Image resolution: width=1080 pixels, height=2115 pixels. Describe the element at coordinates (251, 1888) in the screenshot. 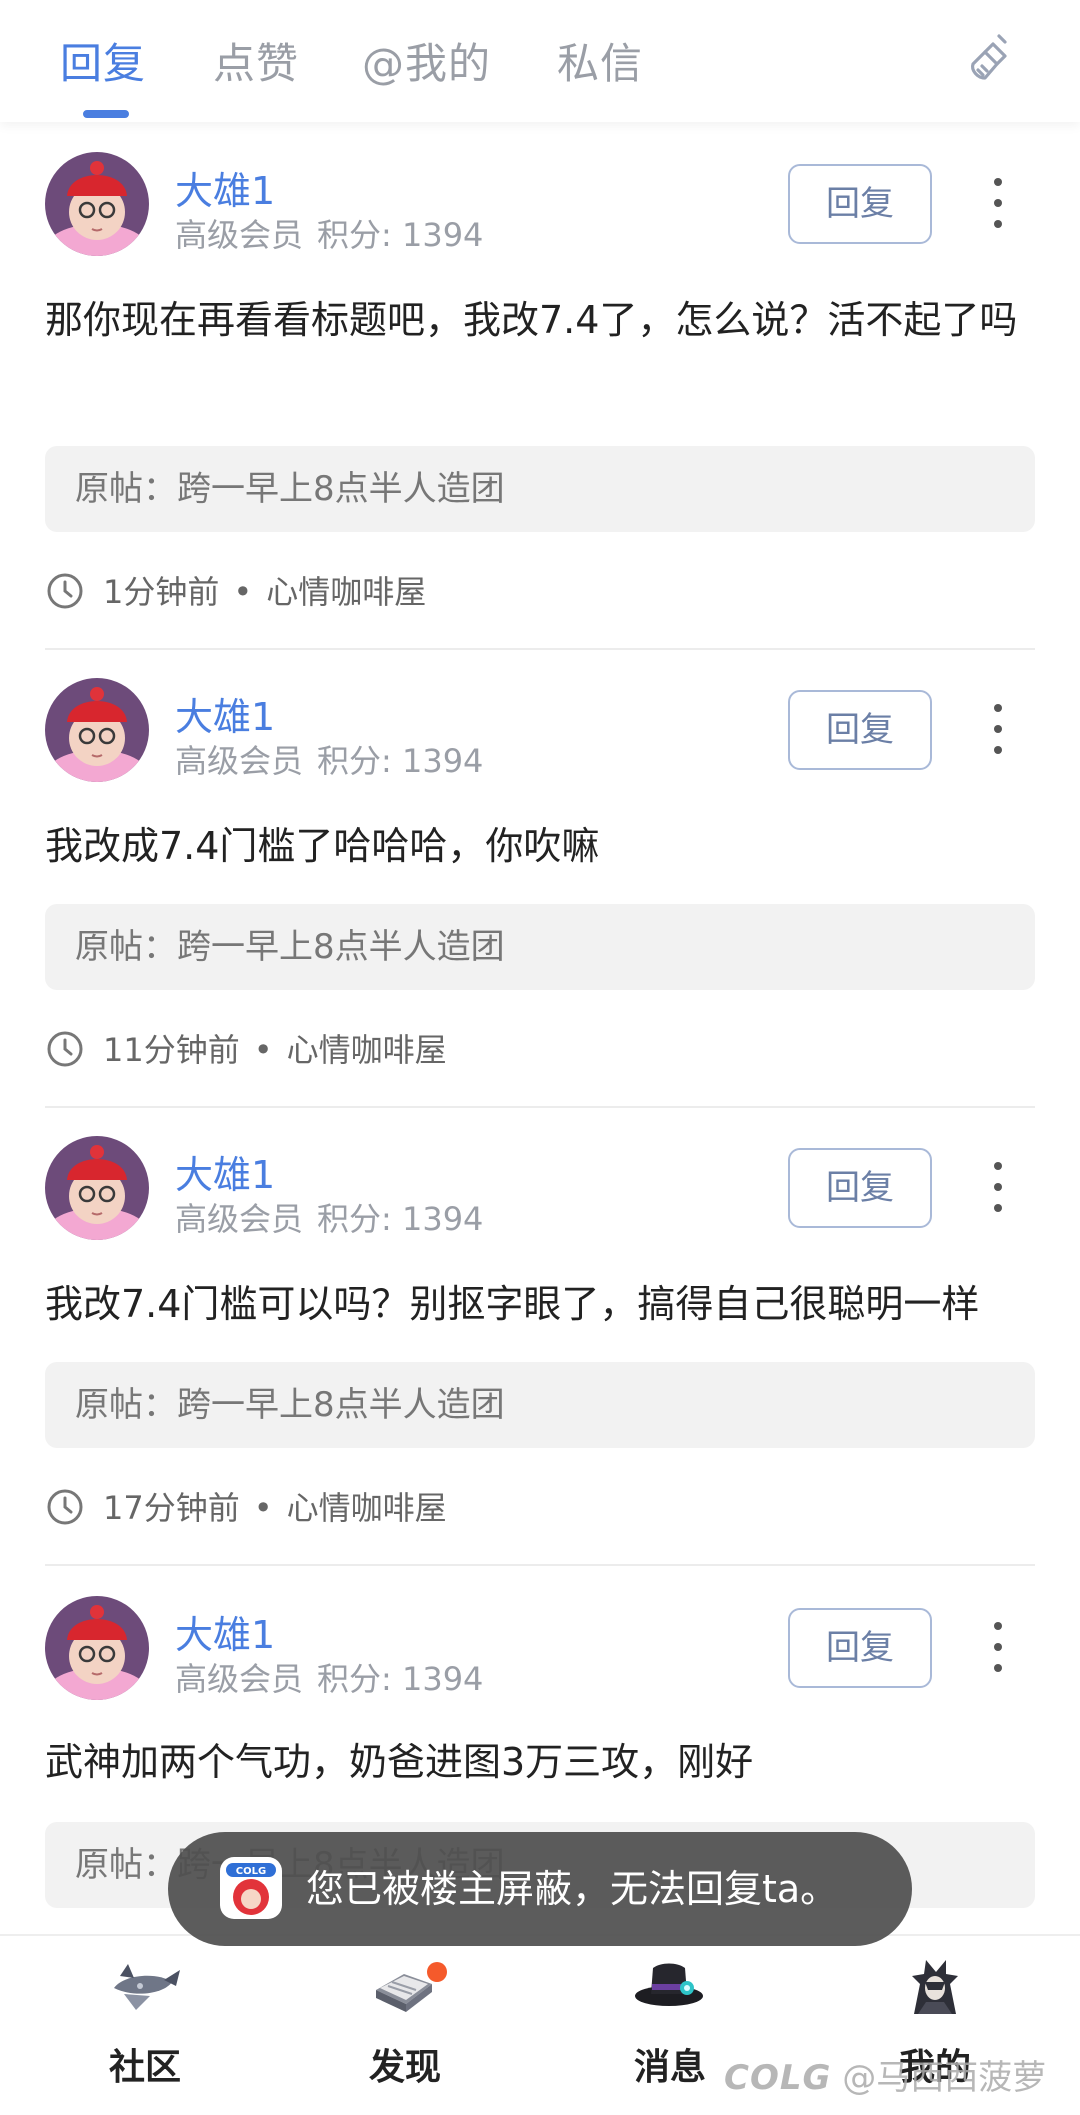

I see `colg-app-icon: COLG` at that location.